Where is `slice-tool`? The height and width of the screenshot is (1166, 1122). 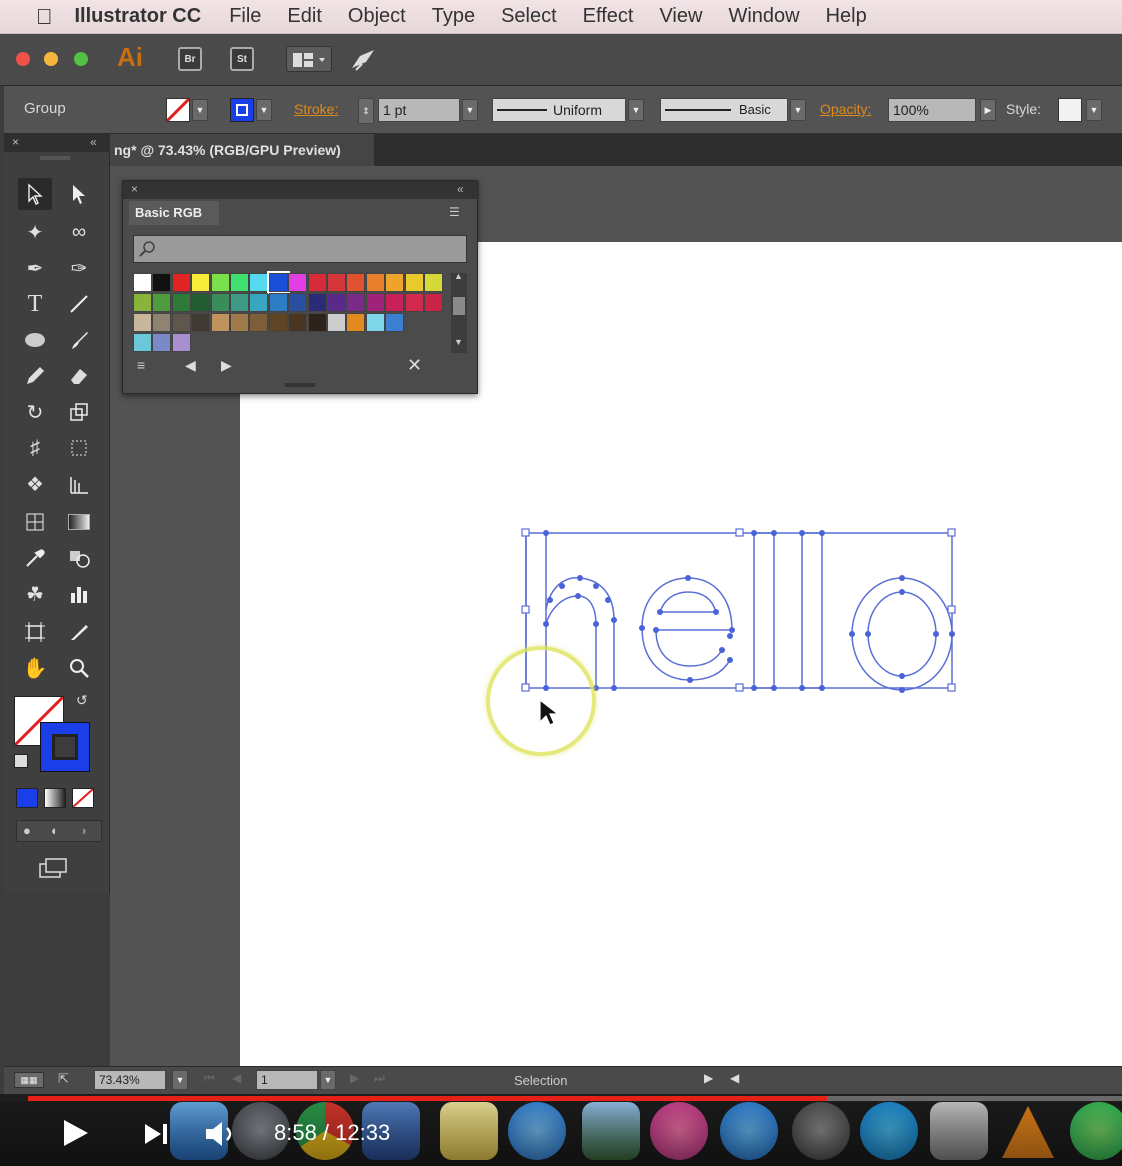 slice-tool is located at coordinates (79, 632).